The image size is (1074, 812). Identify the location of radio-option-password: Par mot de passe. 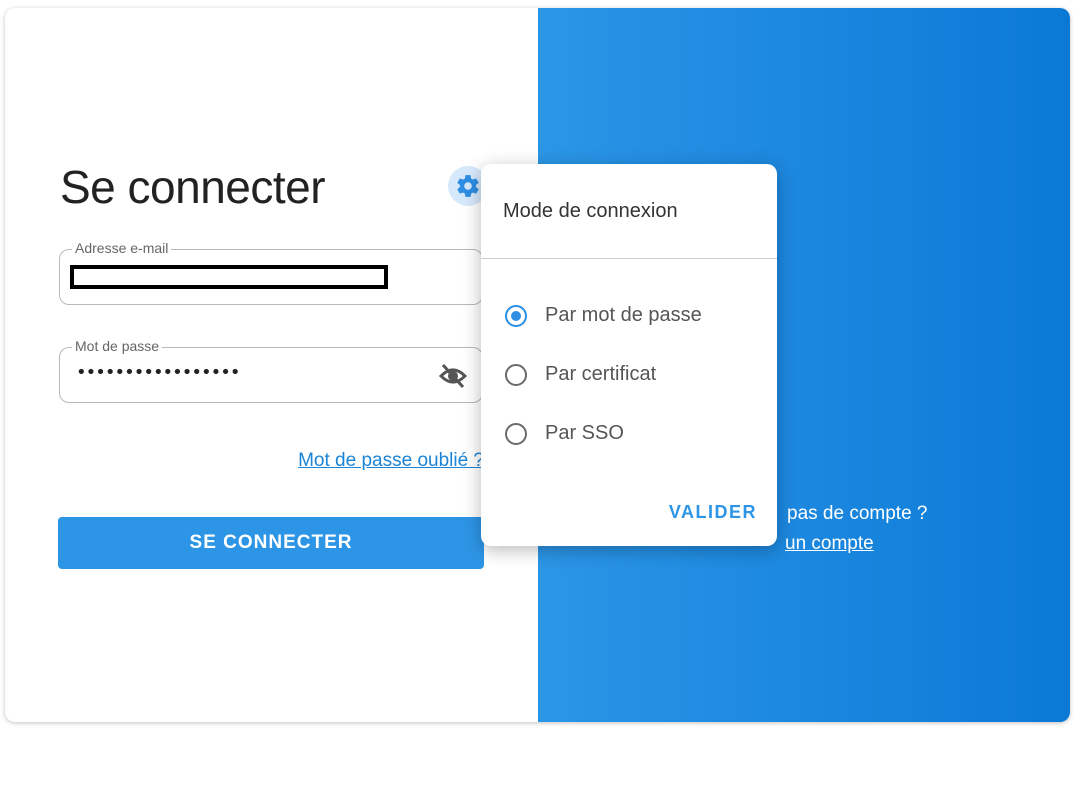
(603, 315).